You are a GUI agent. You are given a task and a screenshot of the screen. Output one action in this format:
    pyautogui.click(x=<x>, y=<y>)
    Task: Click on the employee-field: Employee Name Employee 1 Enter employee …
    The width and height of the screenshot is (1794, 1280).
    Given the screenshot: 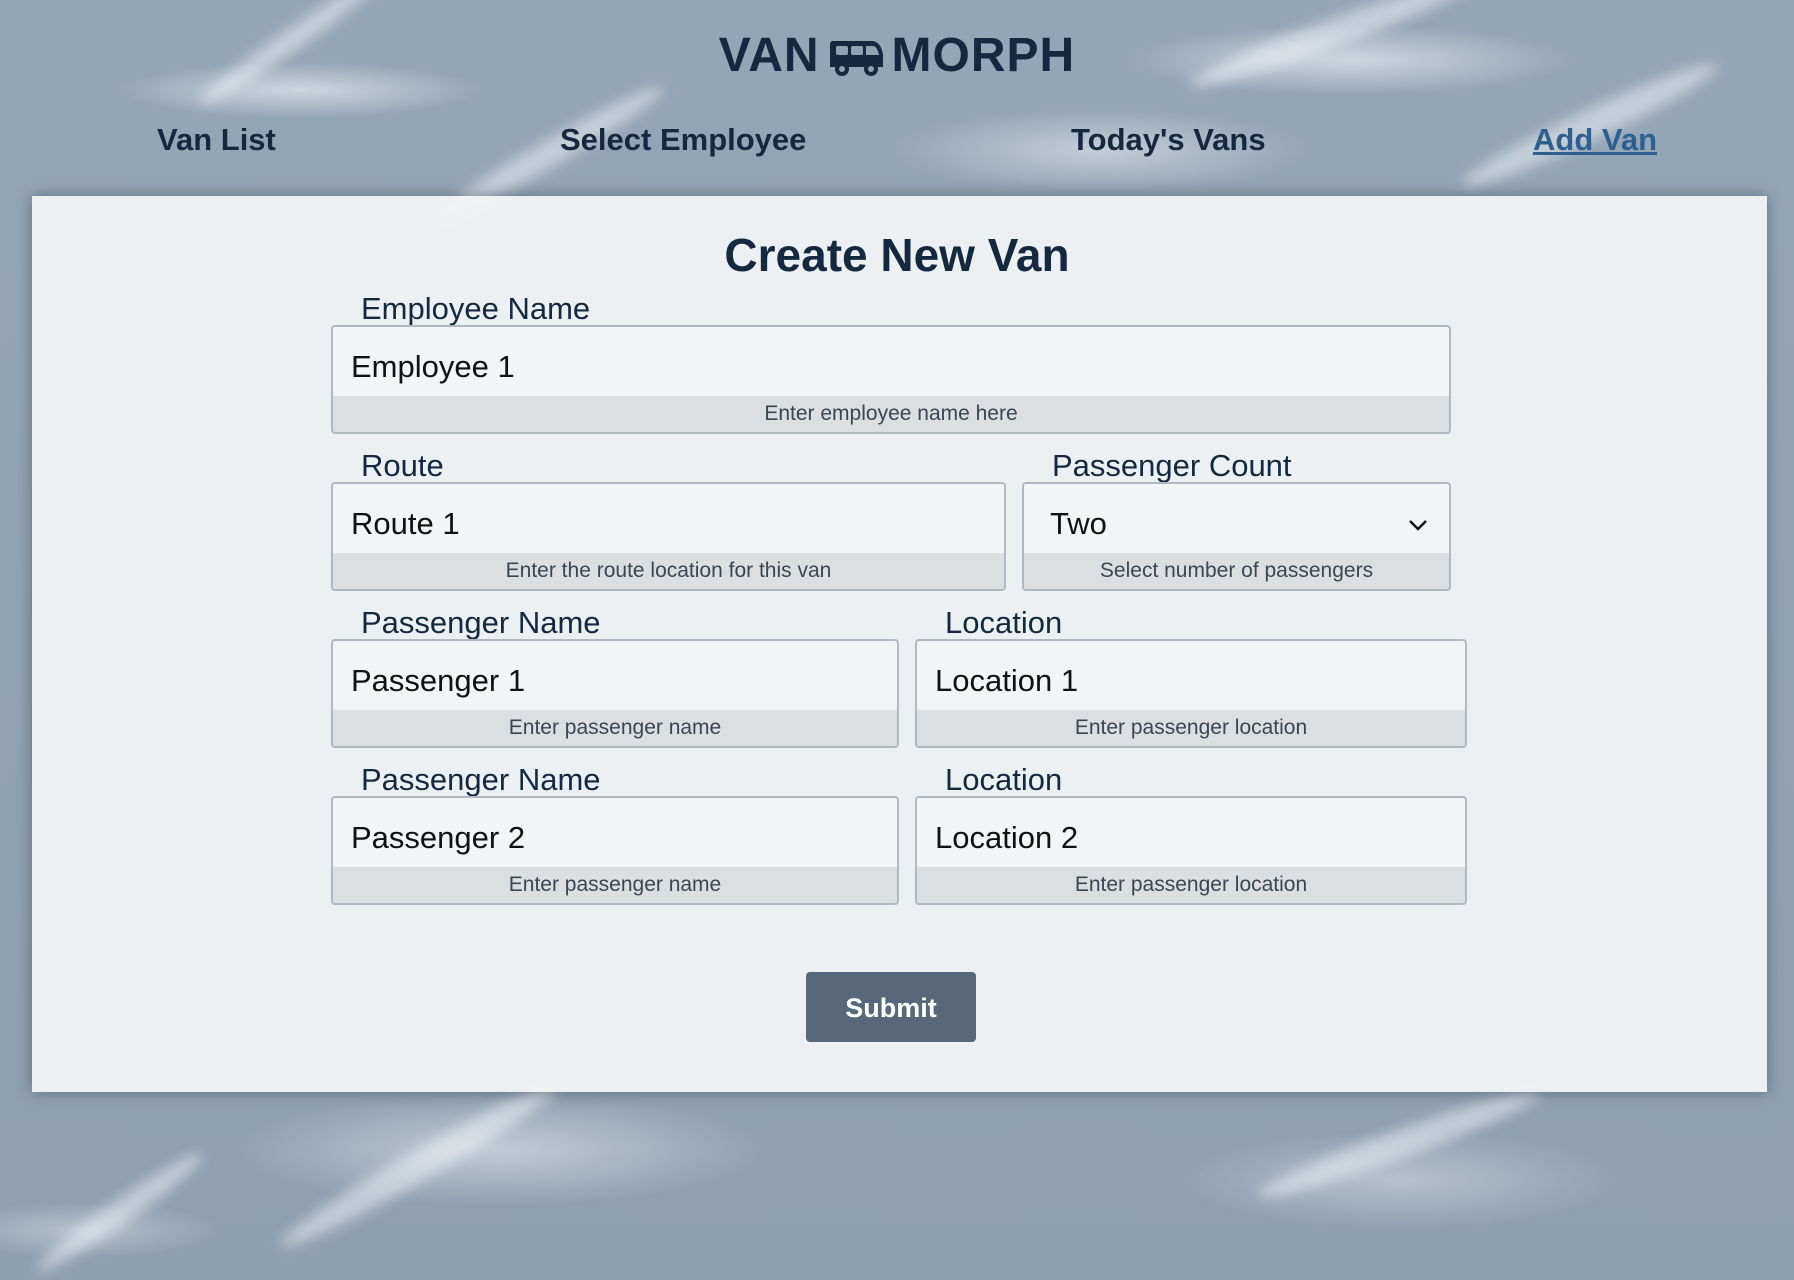 What is the action you would take?
    pyautogui.click(x=891, y=362)
    